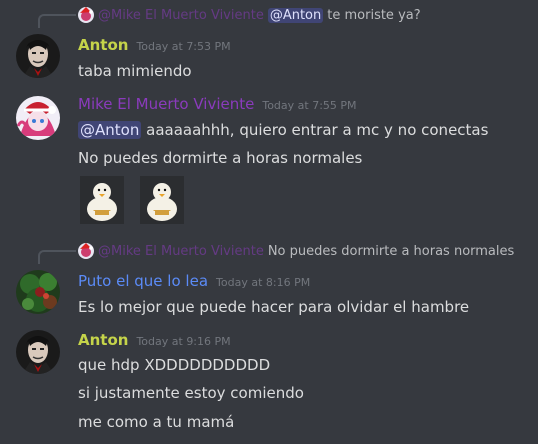 The height and width of the screenshot is (444, 538). I want to click on message-header: Puto el que lo lea Today at 8:16 PM, so click(194, 283).